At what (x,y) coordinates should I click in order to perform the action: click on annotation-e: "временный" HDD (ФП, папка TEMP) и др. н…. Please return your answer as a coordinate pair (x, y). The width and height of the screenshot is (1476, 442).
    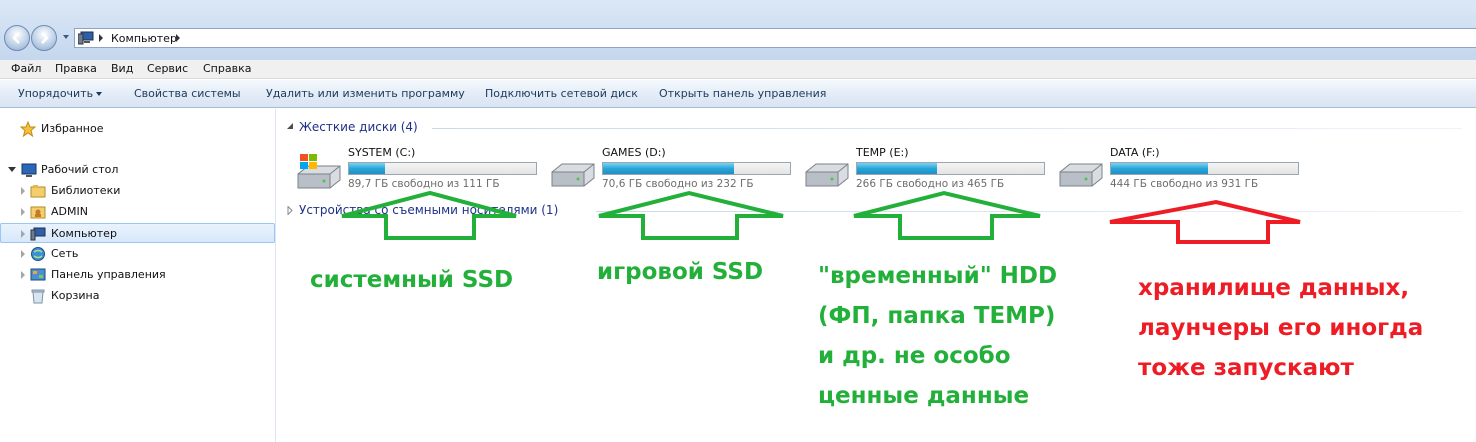
    Looking at the image, I should click on (937, 336).